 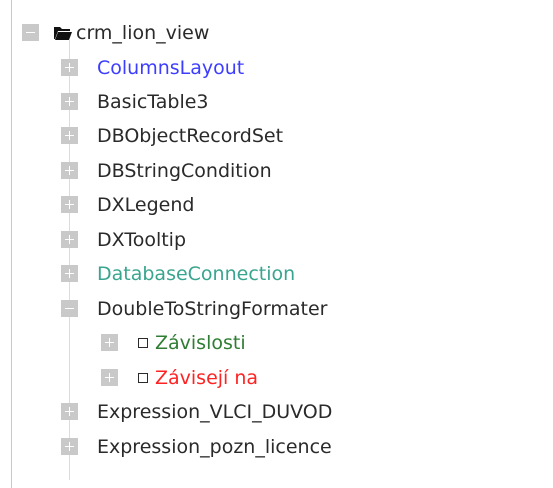 I want to click on tree-node-label: DXLegend, so click(x=146, y=205).